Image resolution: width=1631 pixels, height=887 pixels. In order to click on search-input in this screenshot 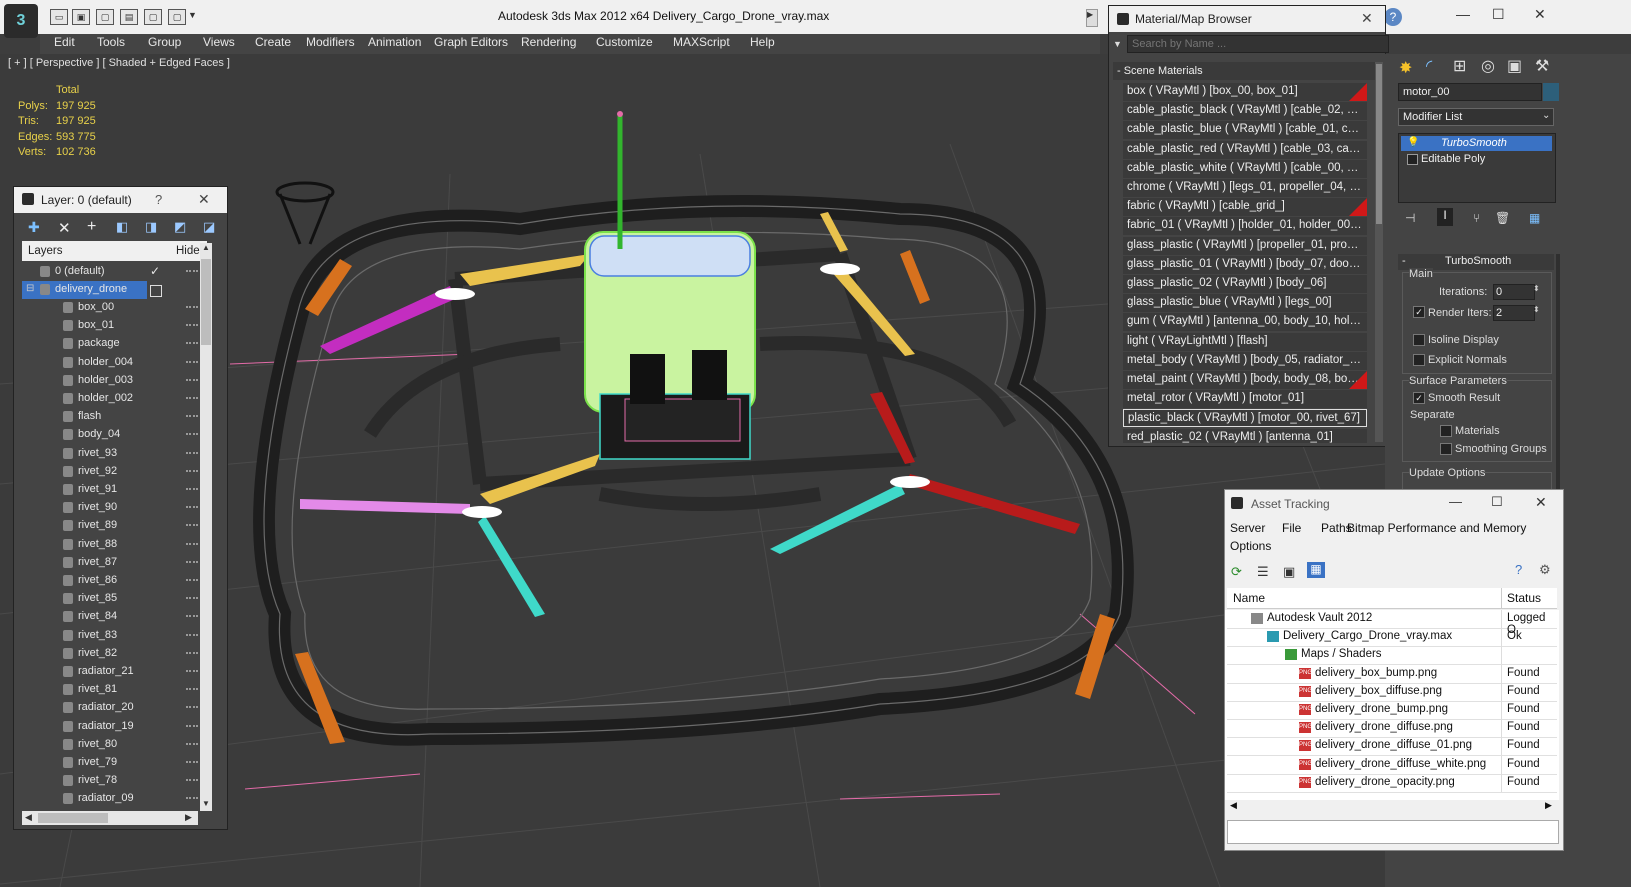, I will do `click(1258, 44)`.